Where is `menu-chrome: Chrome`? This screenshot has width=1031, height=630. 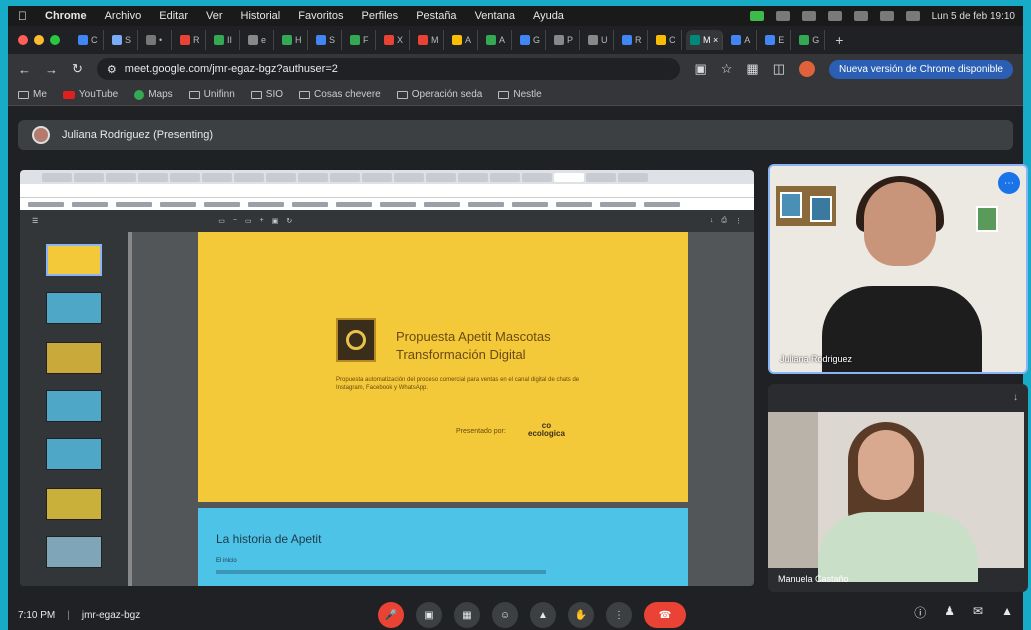
menu-chrome: Chrome is located at coordinates (66, 16).